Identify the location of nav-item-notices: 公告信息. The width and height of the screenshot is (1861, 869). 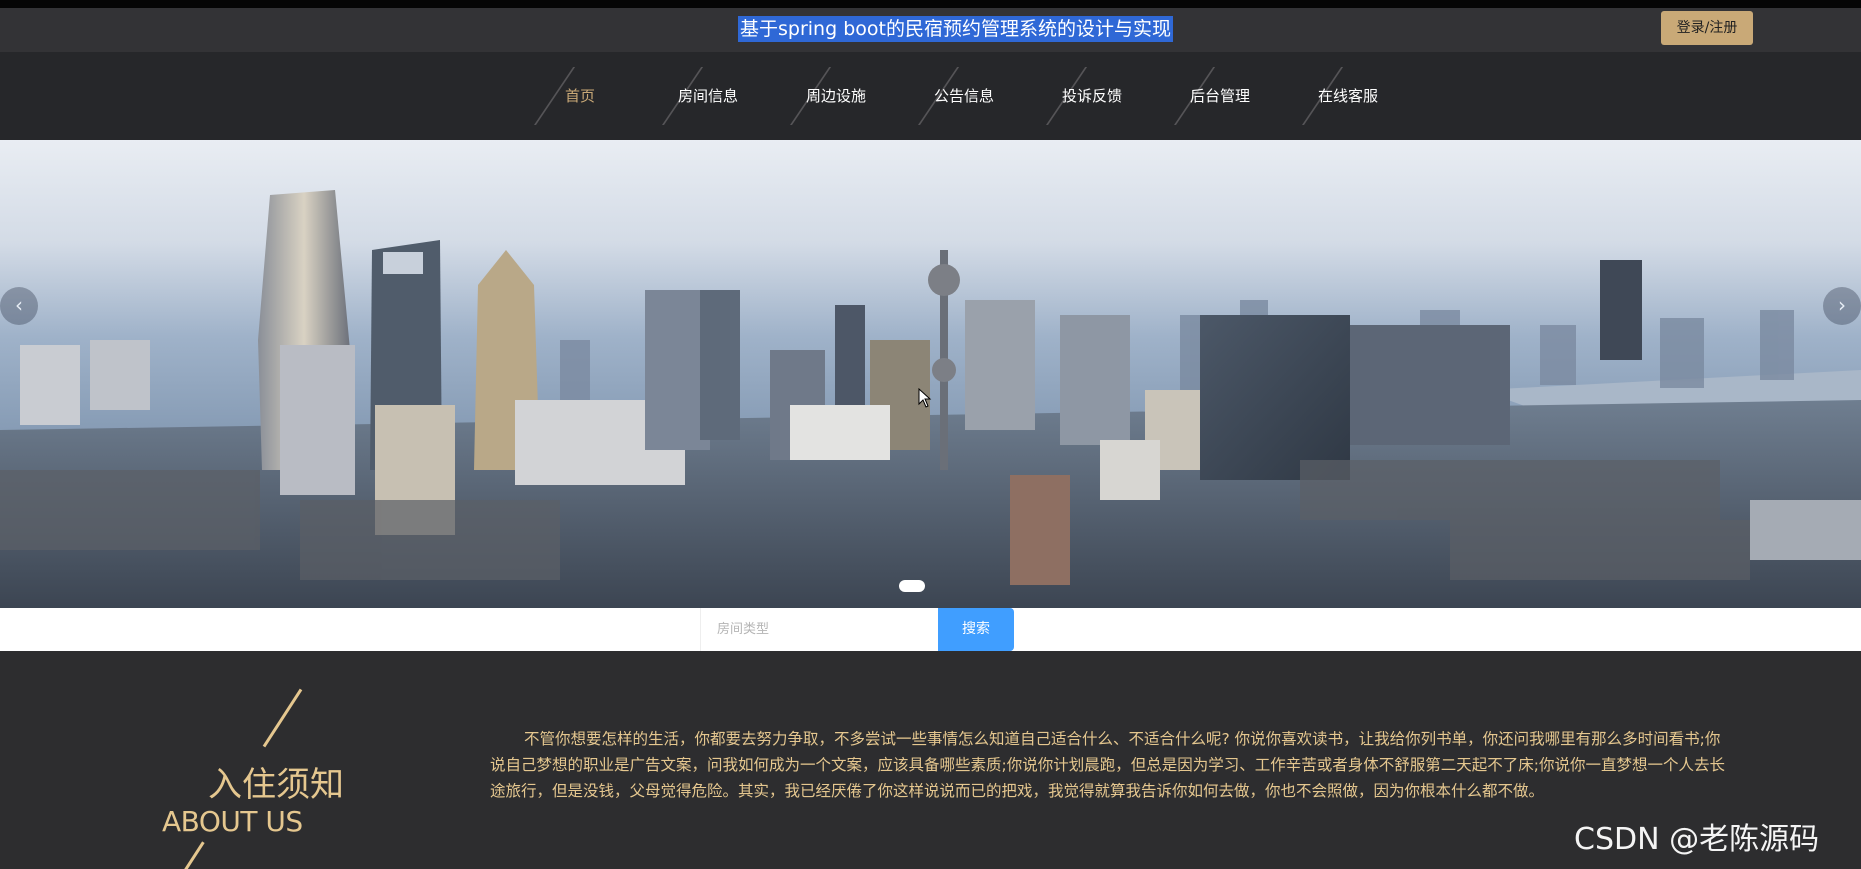
(948, 96).